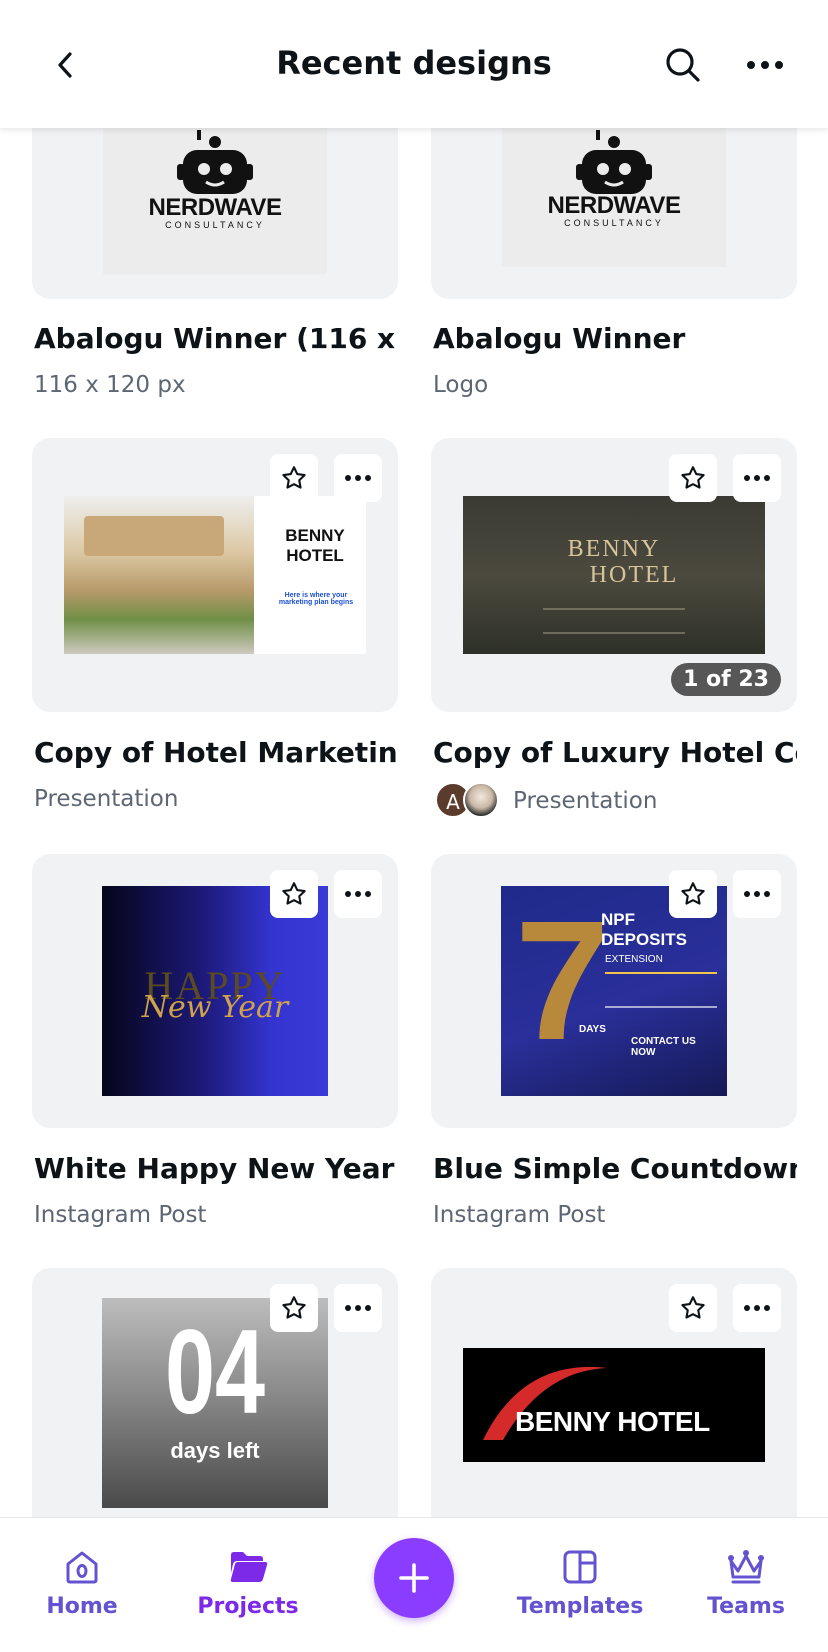 This screenshot has height=1652, width=828. I want to click on art-days: days left, so click(215, 1450).